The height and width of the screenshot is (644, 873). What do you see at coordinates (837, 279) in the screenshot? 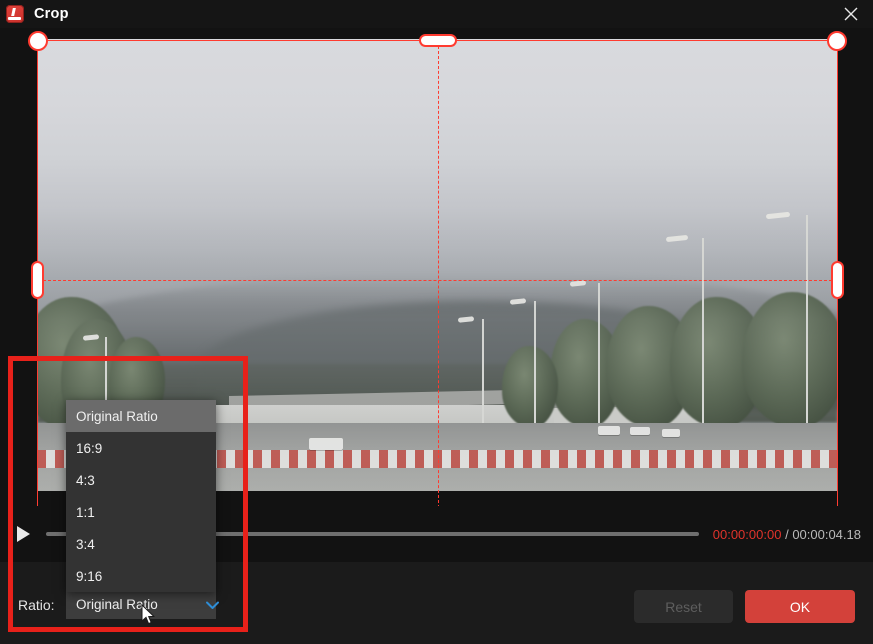
I see `crop-handle-right` at bounding box center [837, 279].